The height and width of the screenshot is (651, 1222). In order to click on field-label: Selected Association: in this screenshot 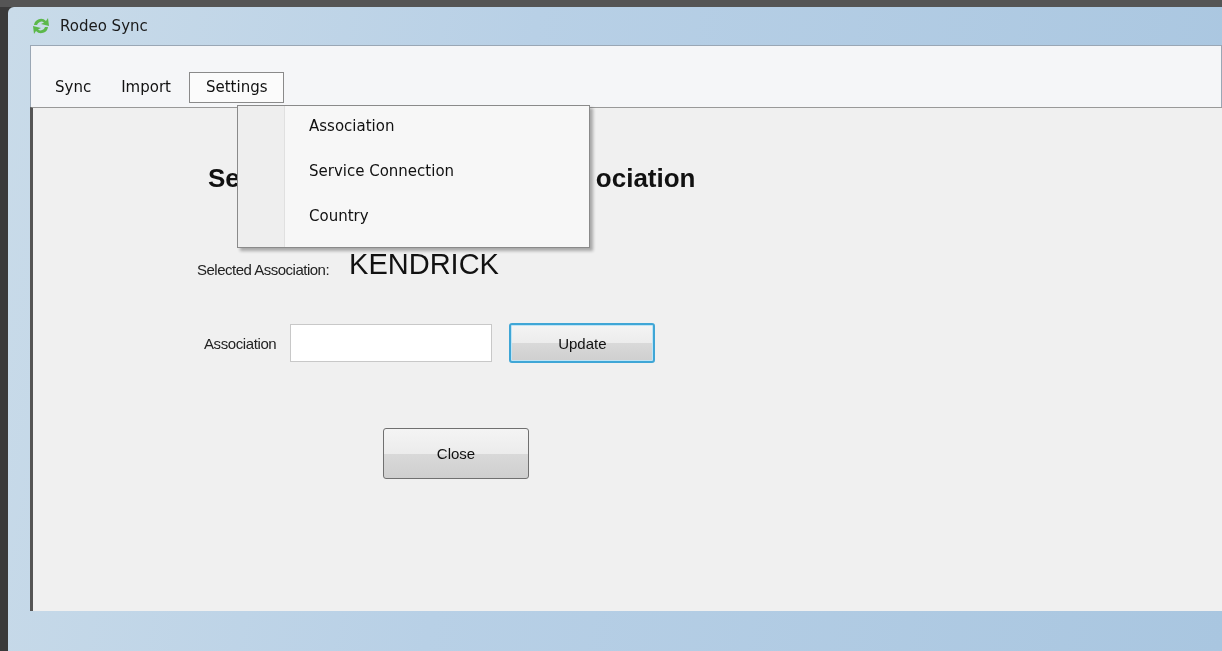, I will do `click(263, 270)`.